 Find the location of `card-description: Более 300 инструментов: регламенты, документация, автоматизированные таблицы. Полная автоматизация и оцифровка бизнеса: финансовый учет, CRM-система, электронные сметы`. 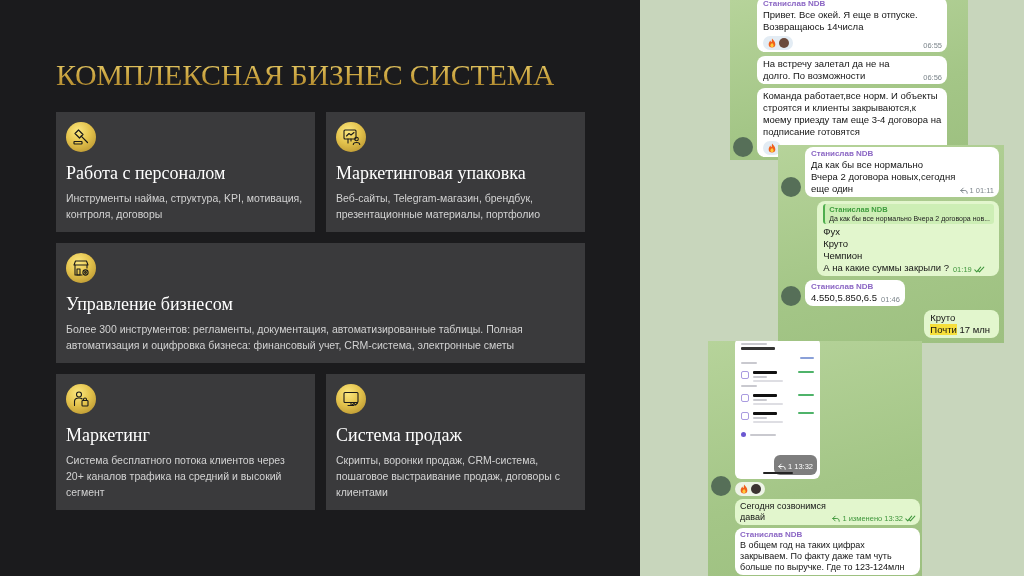

card-description: Более 300 инструментов: регламенты, документация, автоматизированные таблицы. Полная автоматизация и оцифровка бизнеса: финансовый учет, CRM-система, электронные сметы is located at coordinates (295, 337).